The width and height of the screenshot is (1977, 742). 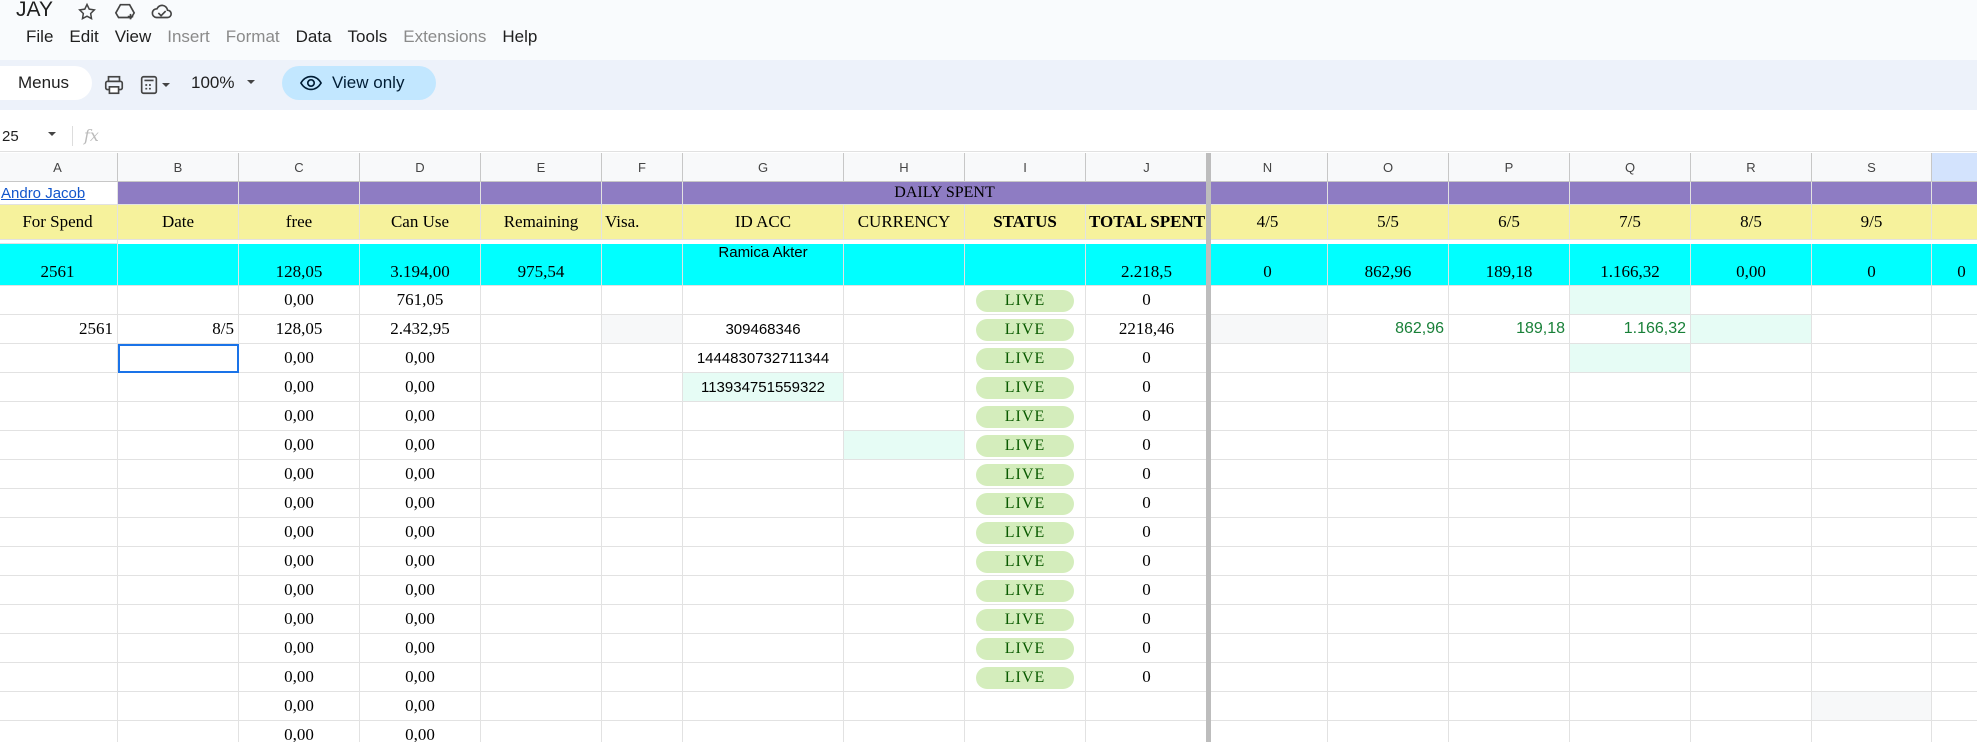 What do you see at coordinates (59, 532) in the screenshot?
I see `cell-a-row9` at bounding box center [59, 532].